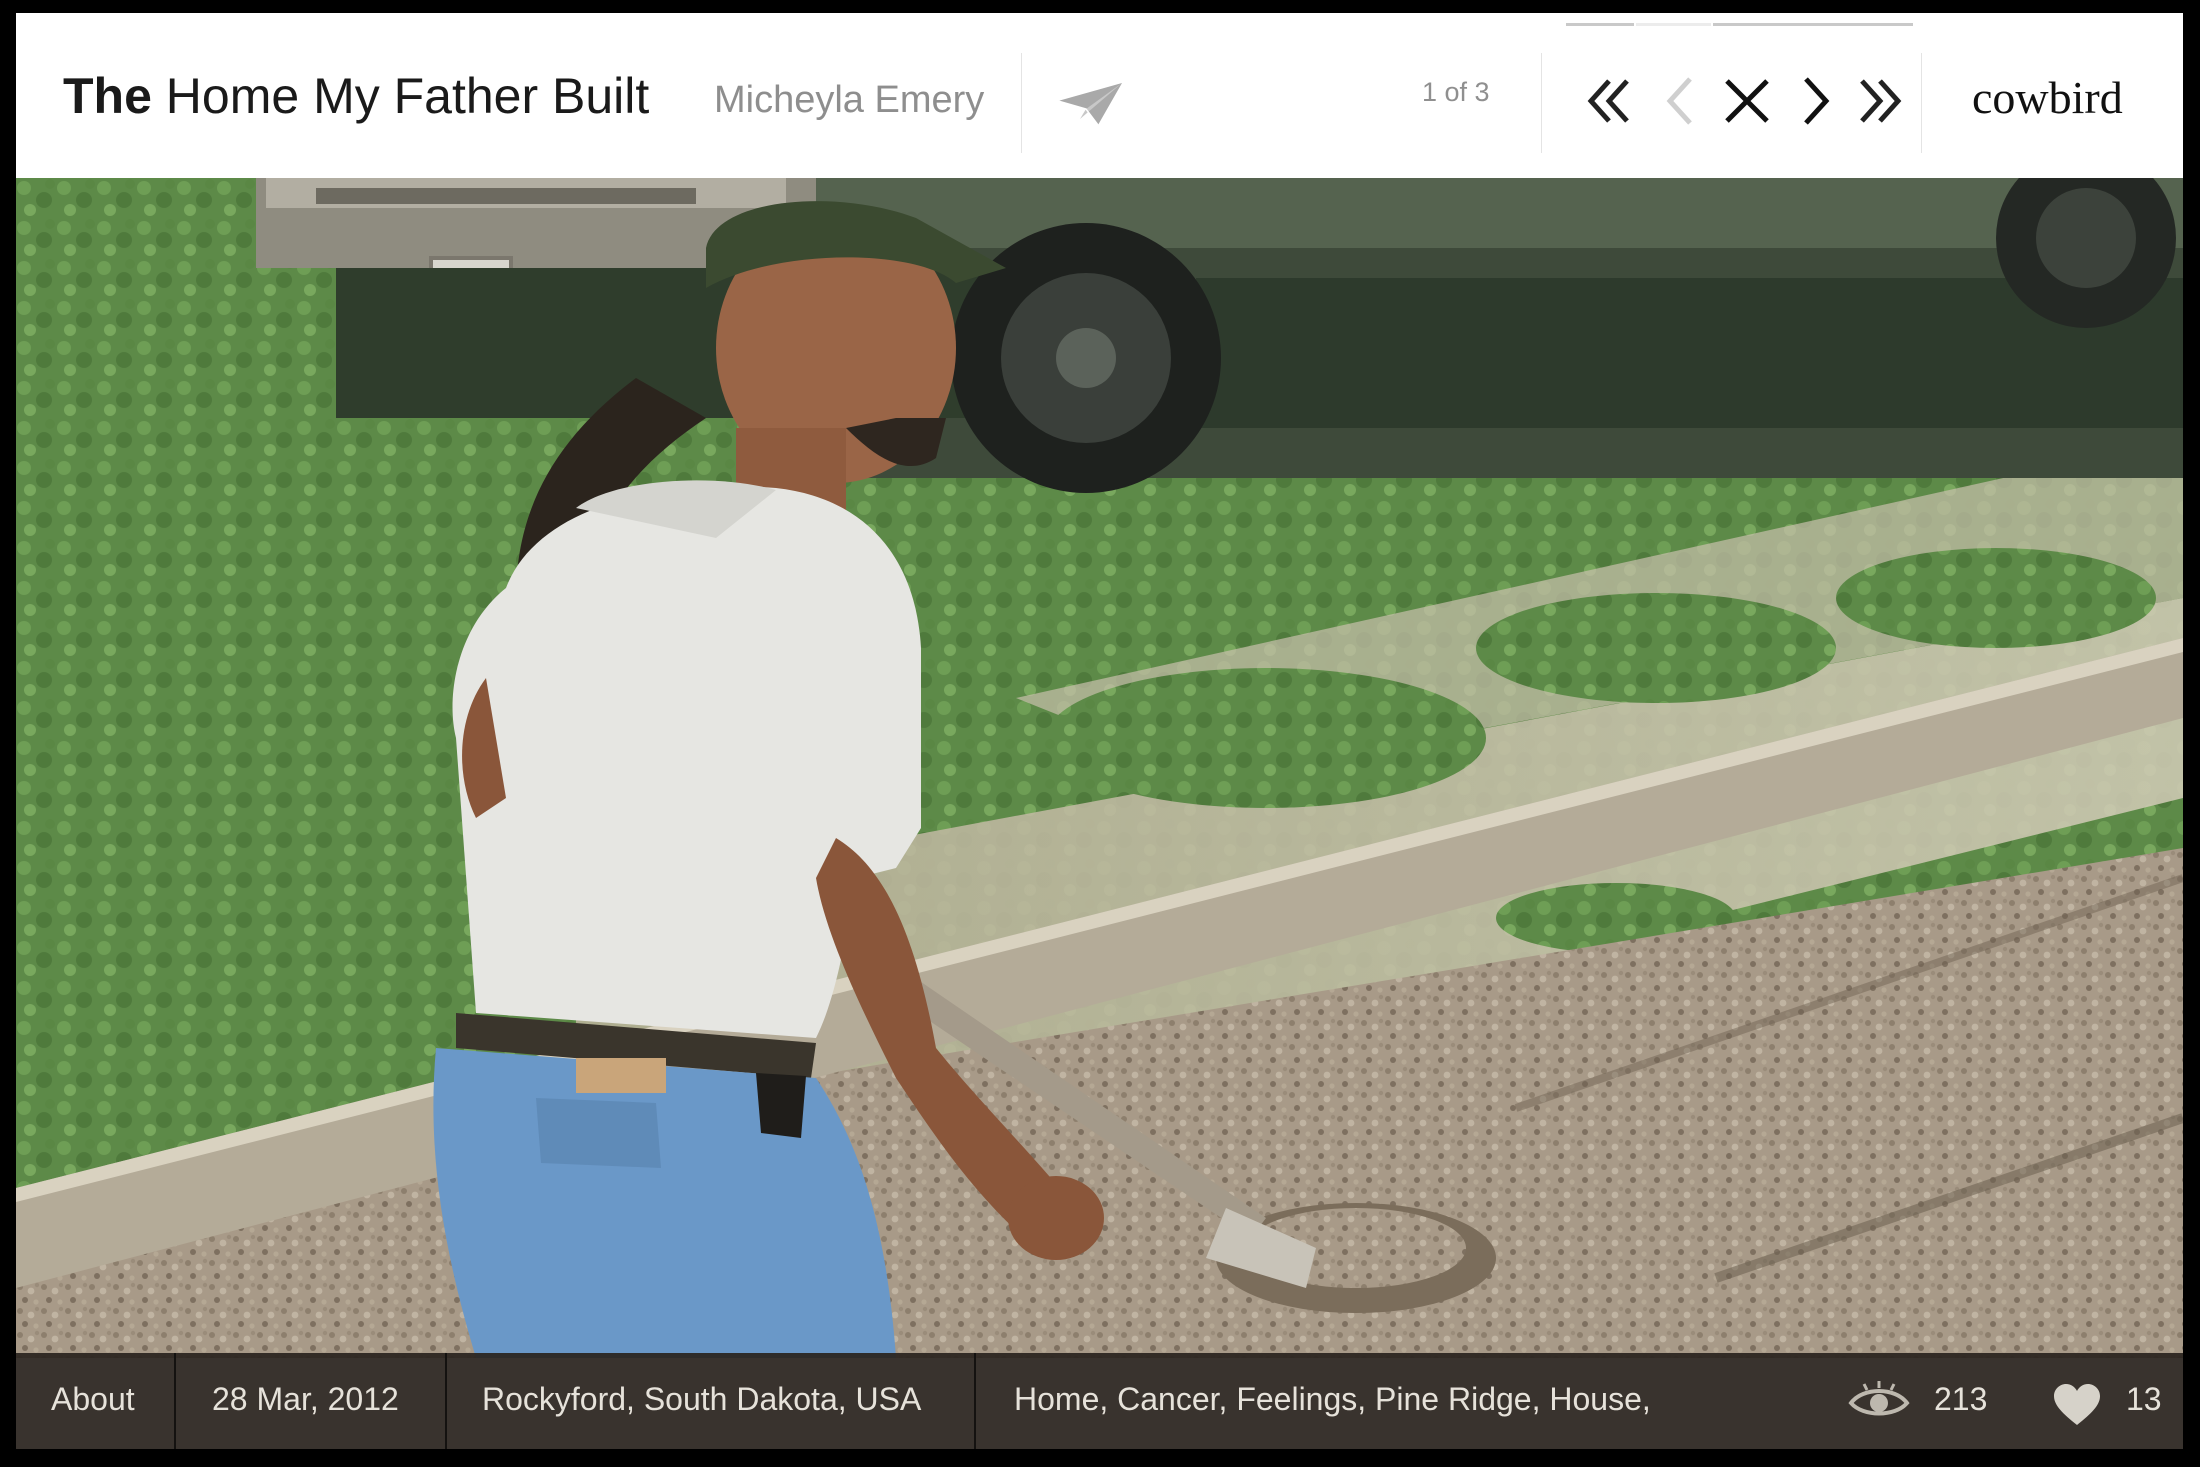 This screenshot has height=1467, width=2200. Describe the element at coordinates (2101, 1404) in the screenshot. I see `love-button: 13` at that location.